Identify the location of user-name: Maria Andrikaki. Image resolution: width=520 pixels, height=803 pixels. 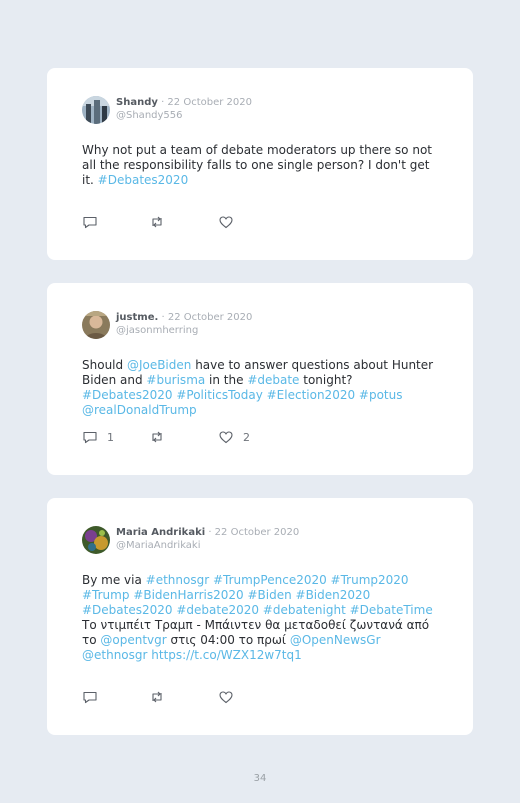
(160, 532).